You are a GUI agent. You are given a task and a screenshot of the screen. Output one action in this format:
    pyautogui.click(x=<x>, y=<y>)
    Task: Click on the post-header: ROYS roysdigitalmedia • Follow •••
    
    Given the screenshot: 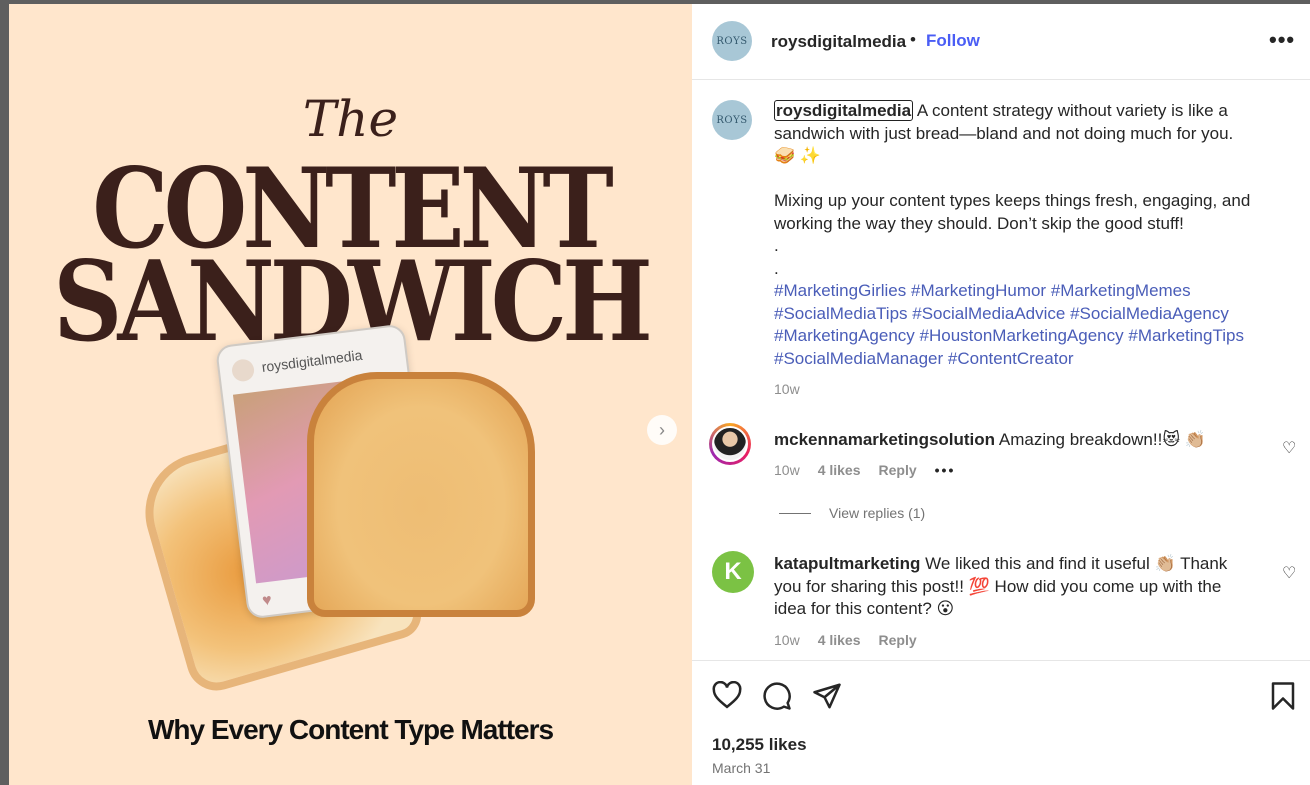 What is the action you would take?
    pyautogui.click(x=1001, y=42)
    